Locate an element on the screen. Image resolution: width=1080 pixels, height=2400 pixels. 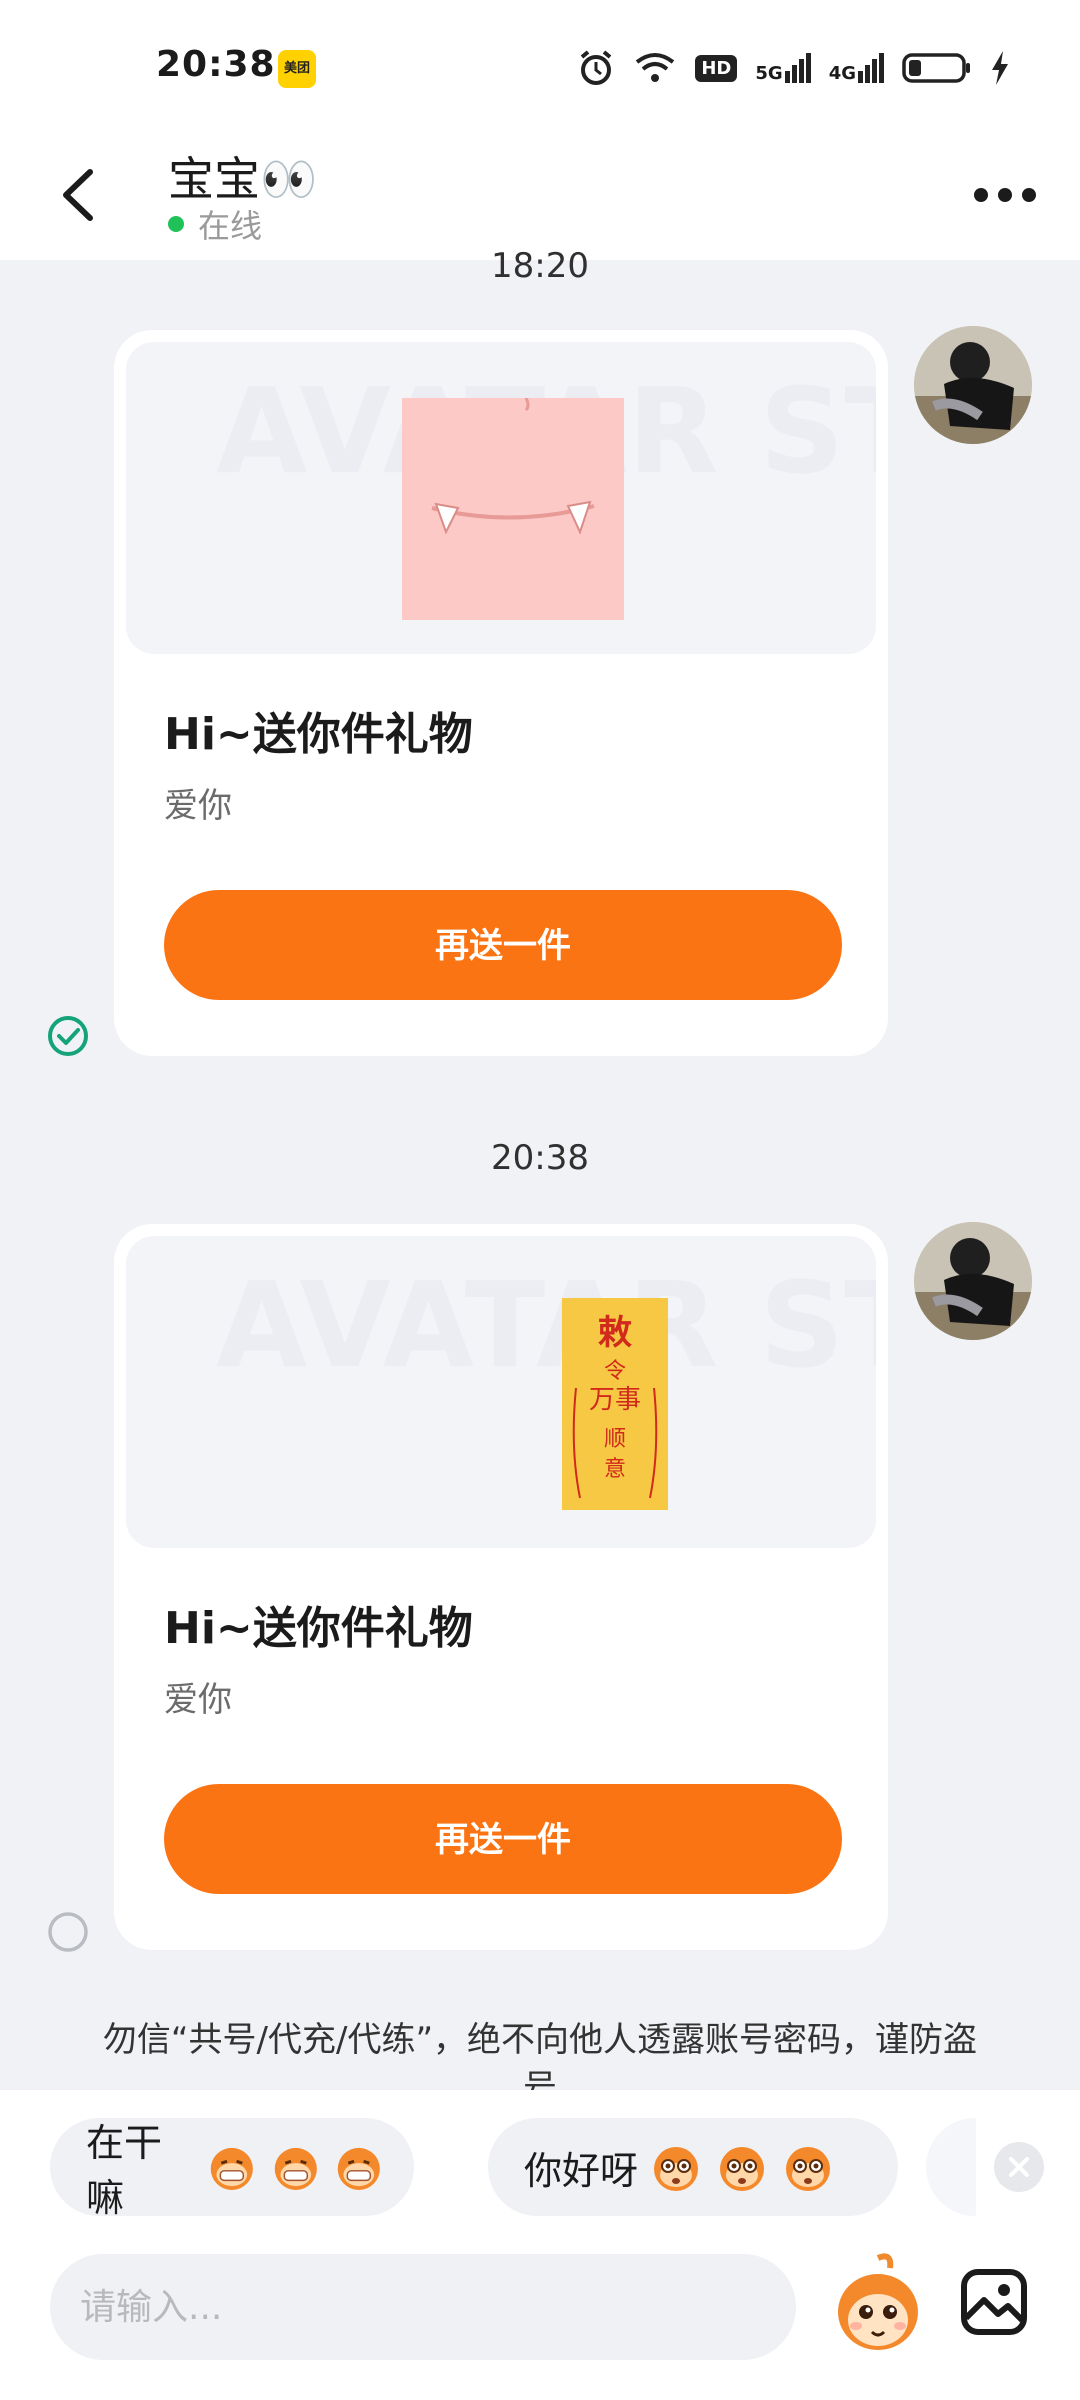
meituan-app-icon: 美团 is located at coordinates (297, 69).